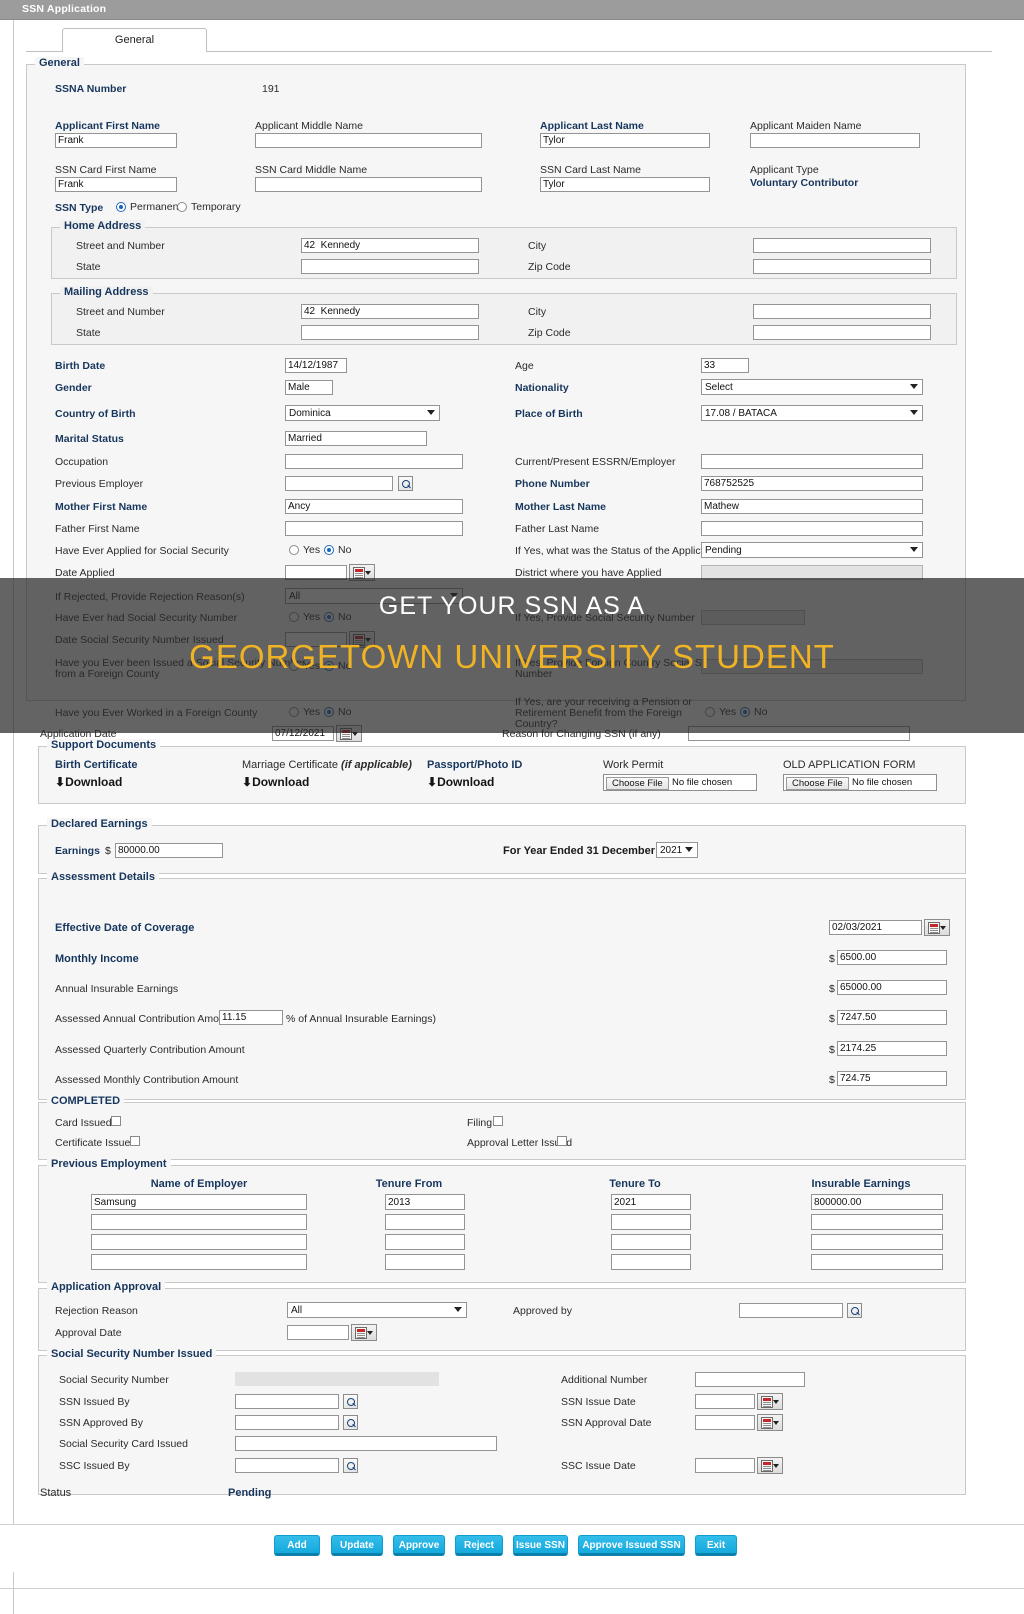 This screenshot has height=1614, width=1024. I want to click on home-city-input, so click(842, 245).